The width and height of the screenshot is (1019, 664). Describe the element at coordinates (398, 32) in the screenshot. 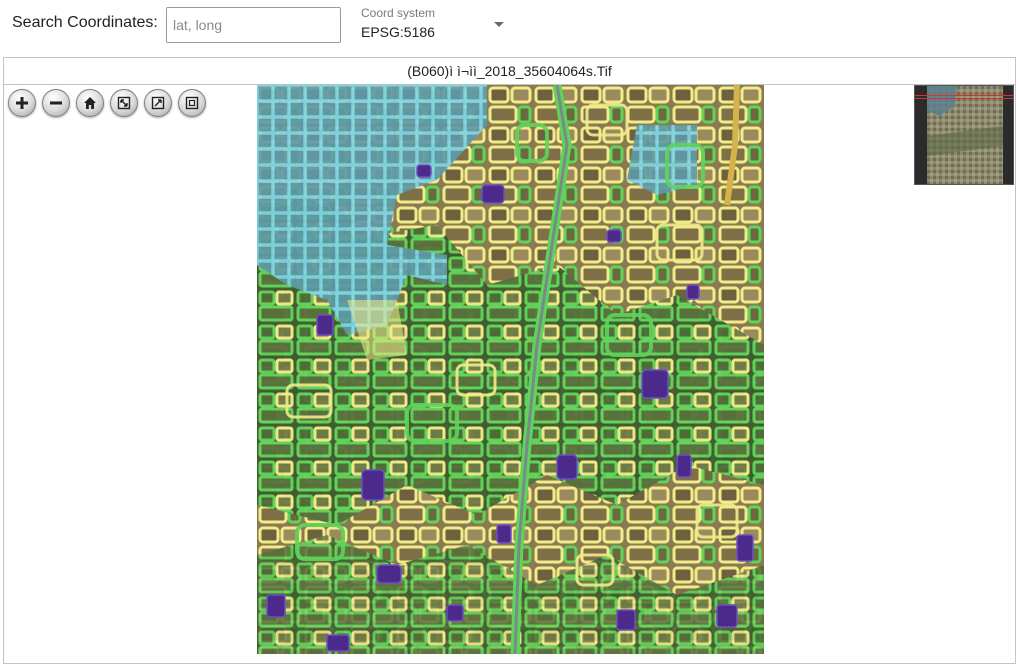

I see `coord-system-value: EPSG:5186` at that location.